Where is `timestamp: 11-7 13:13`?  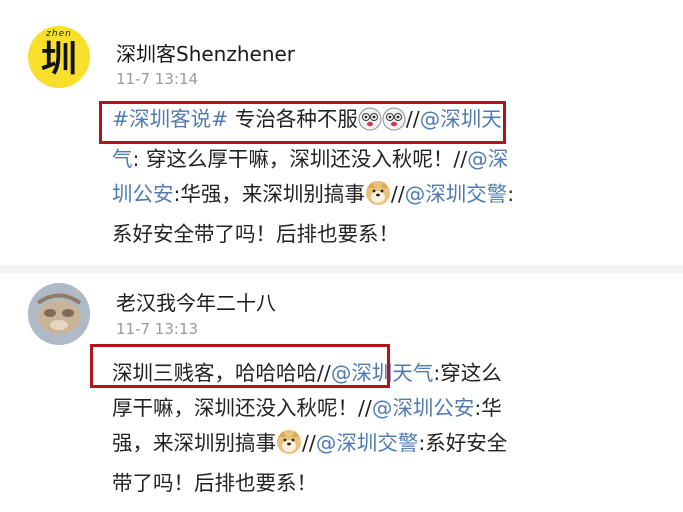 timestamp: 11-7 13:13 is located at coordinates (157, 329).